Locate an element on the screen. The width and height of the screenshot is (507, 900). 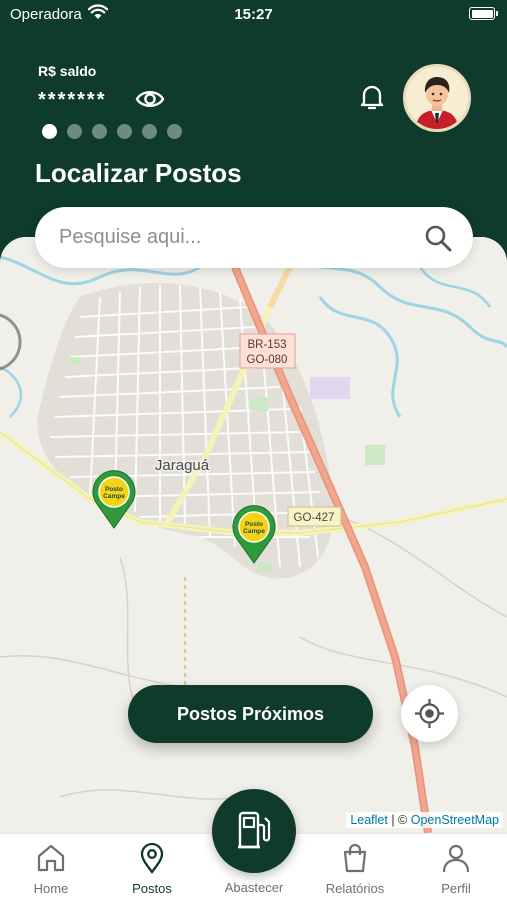
road-shield-br153-go080: BR-153 GO-080 is located at coordinates (267, 351).